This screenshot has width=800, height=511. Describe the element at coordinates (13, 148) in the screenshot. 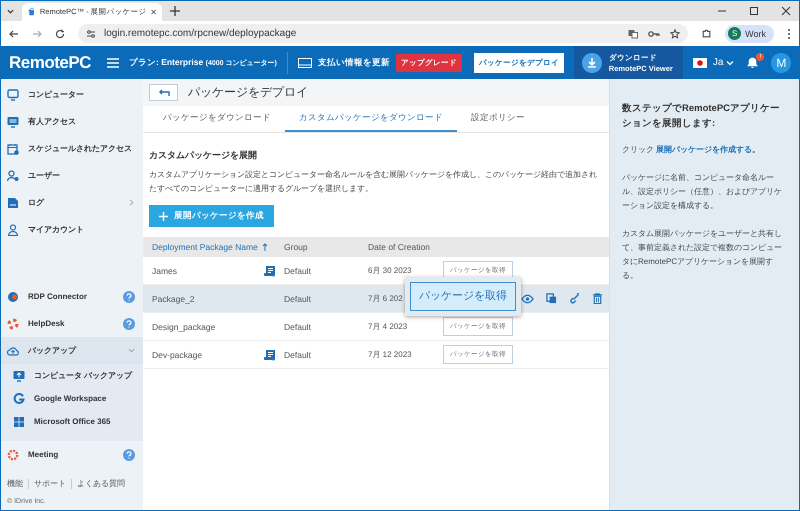

I see `calendar-icon` at that location.